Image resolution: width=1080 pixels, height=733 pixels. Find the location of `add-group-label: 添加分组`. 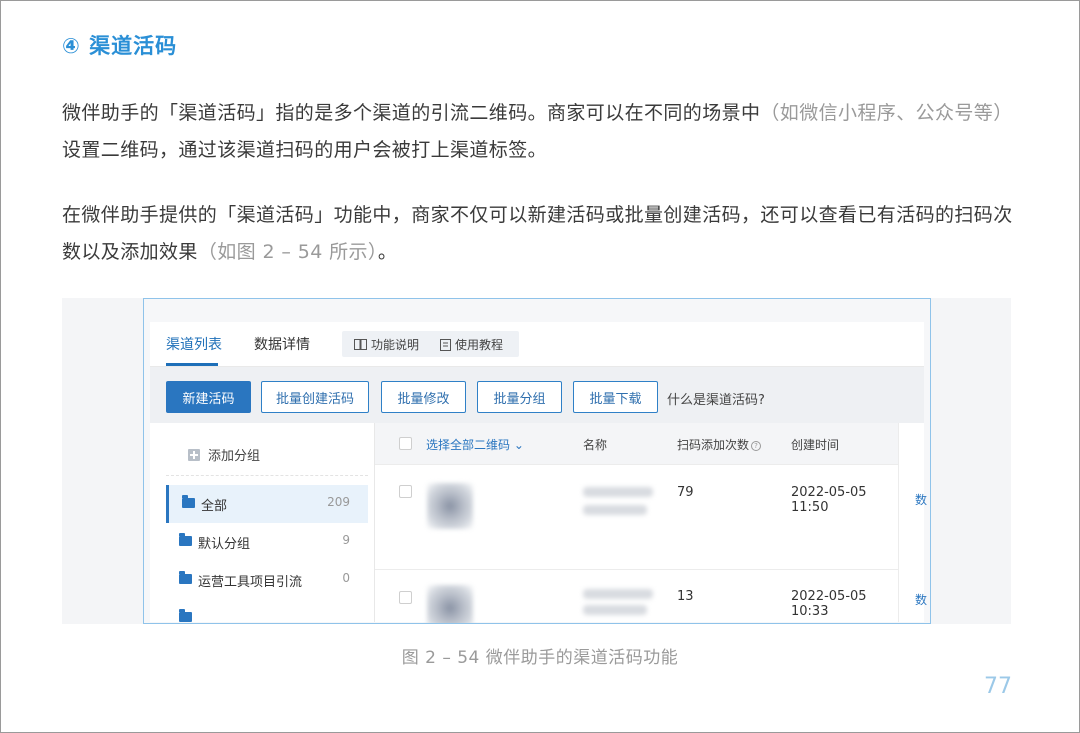

add-group-label: 添加分组 is located at coordinates (234, 456).